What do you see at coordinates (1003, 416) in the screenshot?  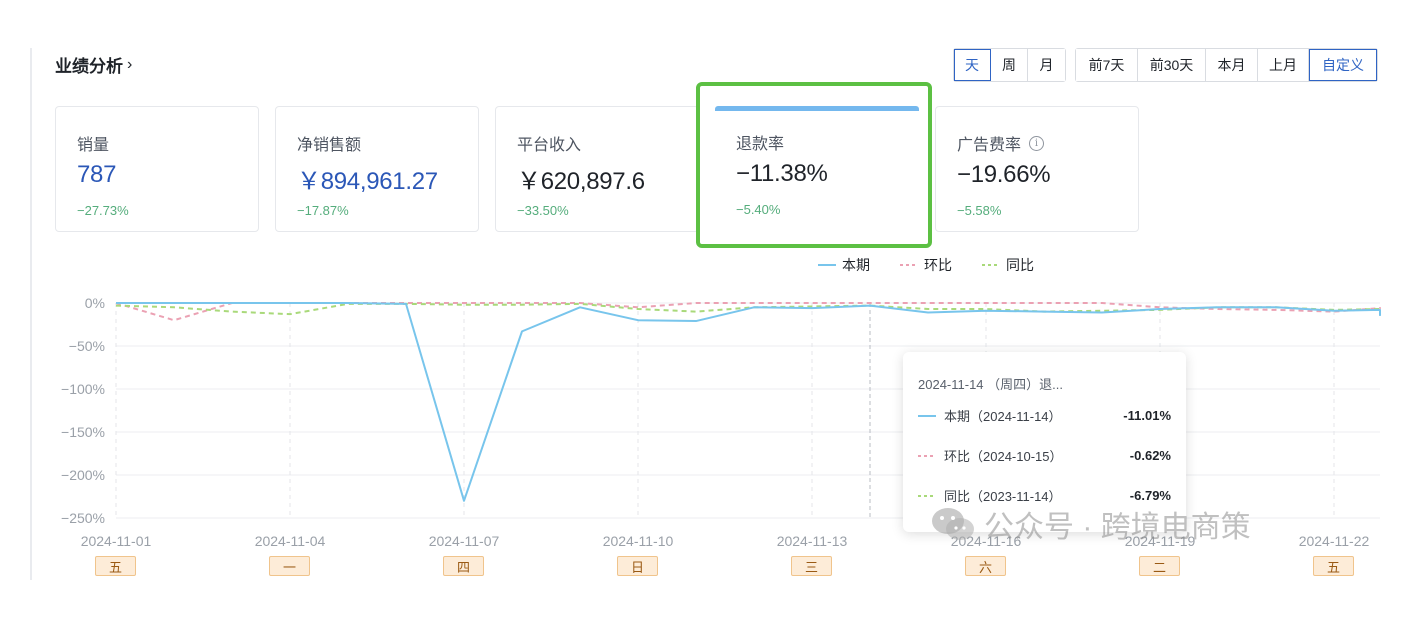 I see `tooltip-row-label: 本期（2024-11-14）` at bounding box center [1003, 416].